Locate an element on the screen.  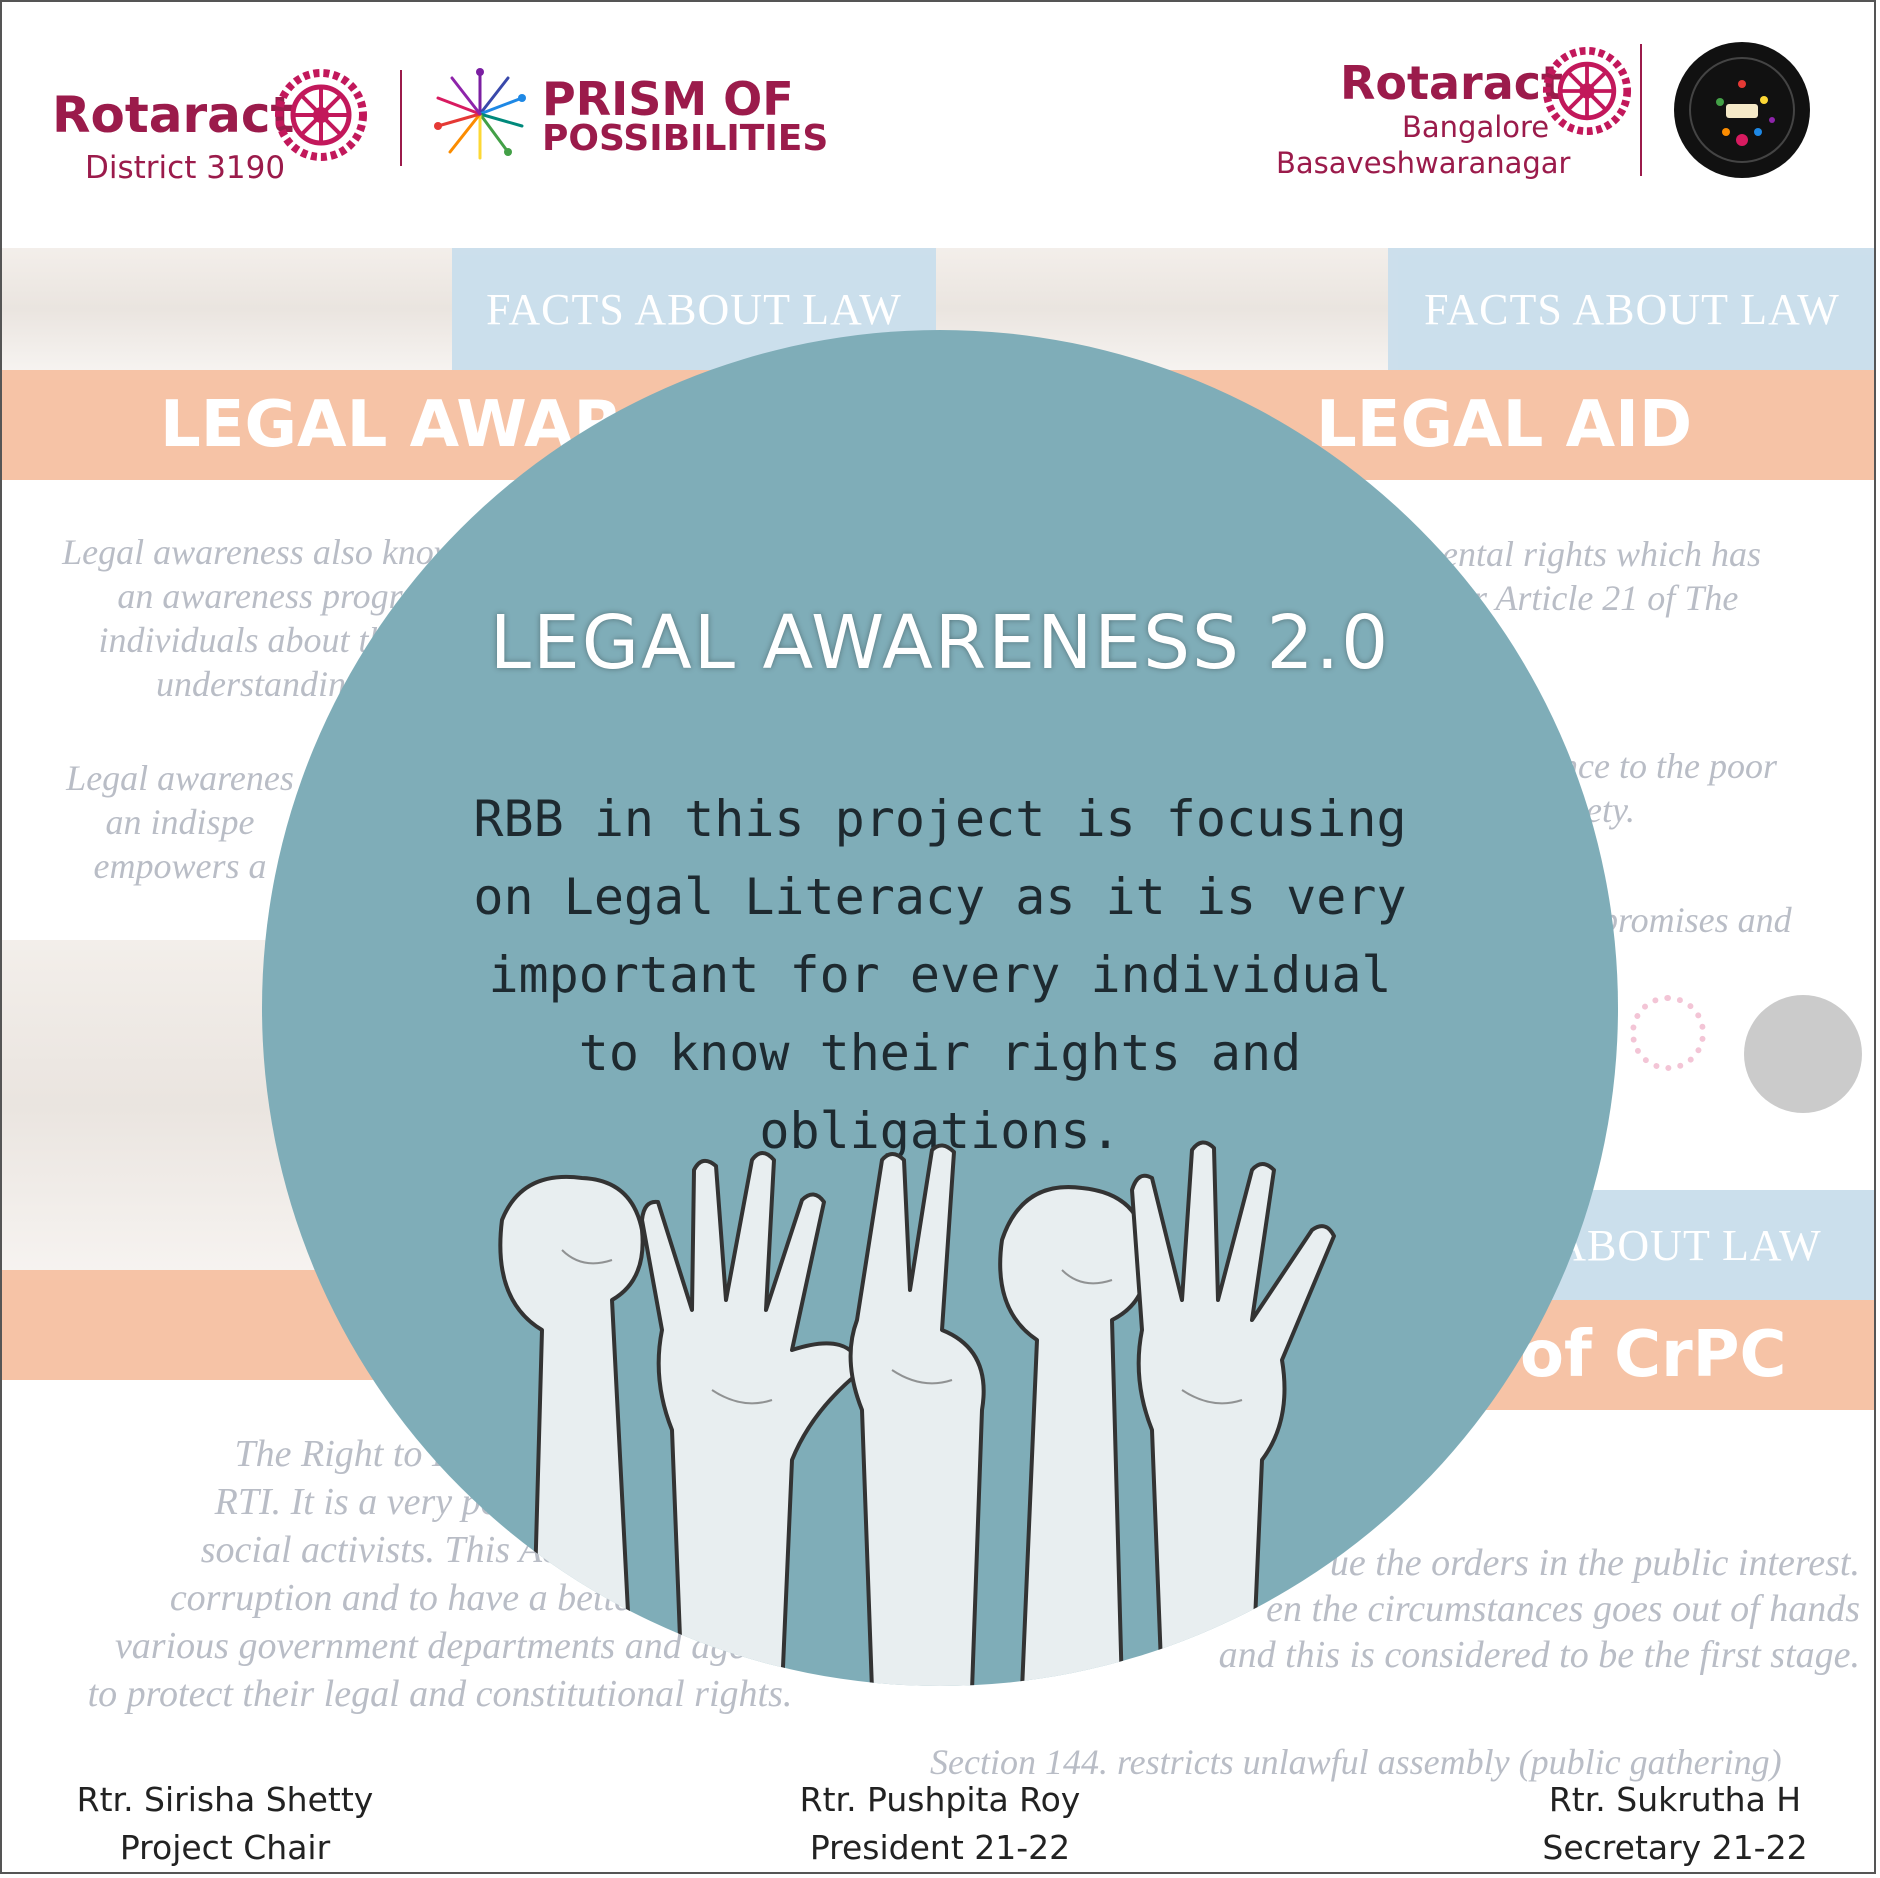
faded-club-logo is located at coordinates (1803, 1054).